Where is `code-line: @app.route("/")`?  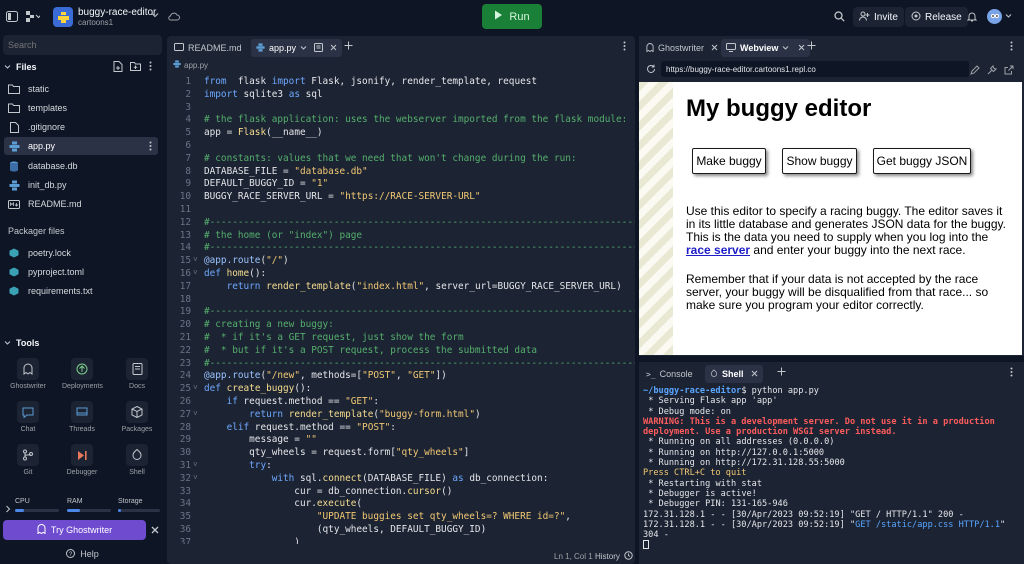 code-line: @app.route("/") is located at coordinates (246, 261).